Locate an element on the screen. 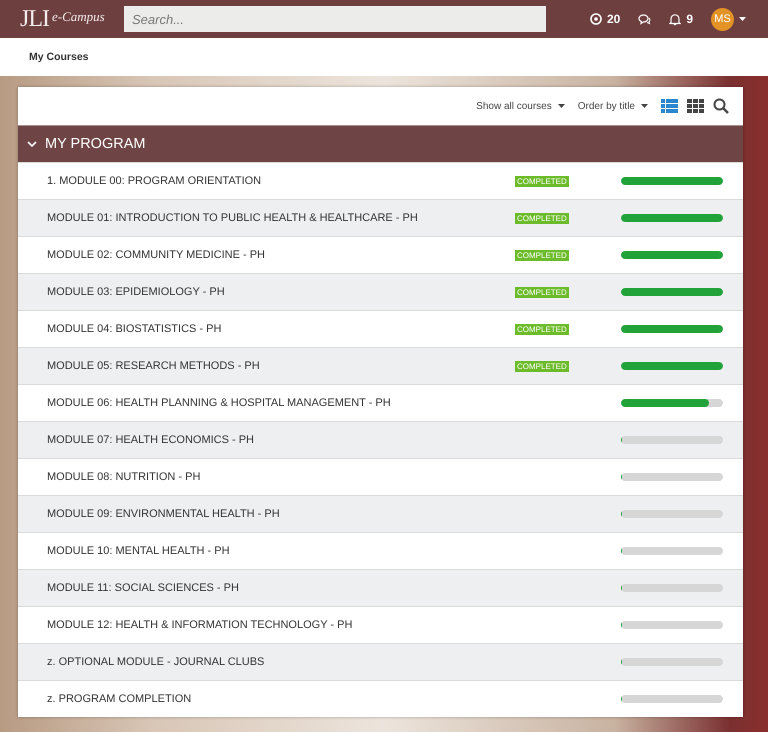  breadcrumb-link: My Courses is located at coordinates (59, 57).